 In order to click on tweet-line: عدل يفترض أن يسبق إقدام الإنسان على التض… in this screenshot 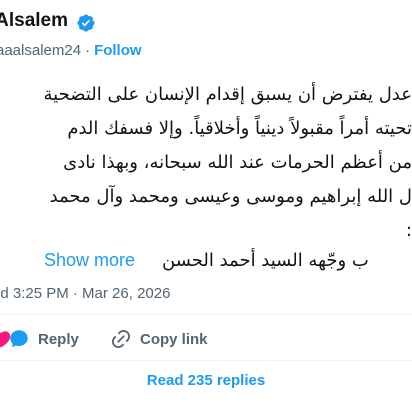, I will do `click(227, 94)`.